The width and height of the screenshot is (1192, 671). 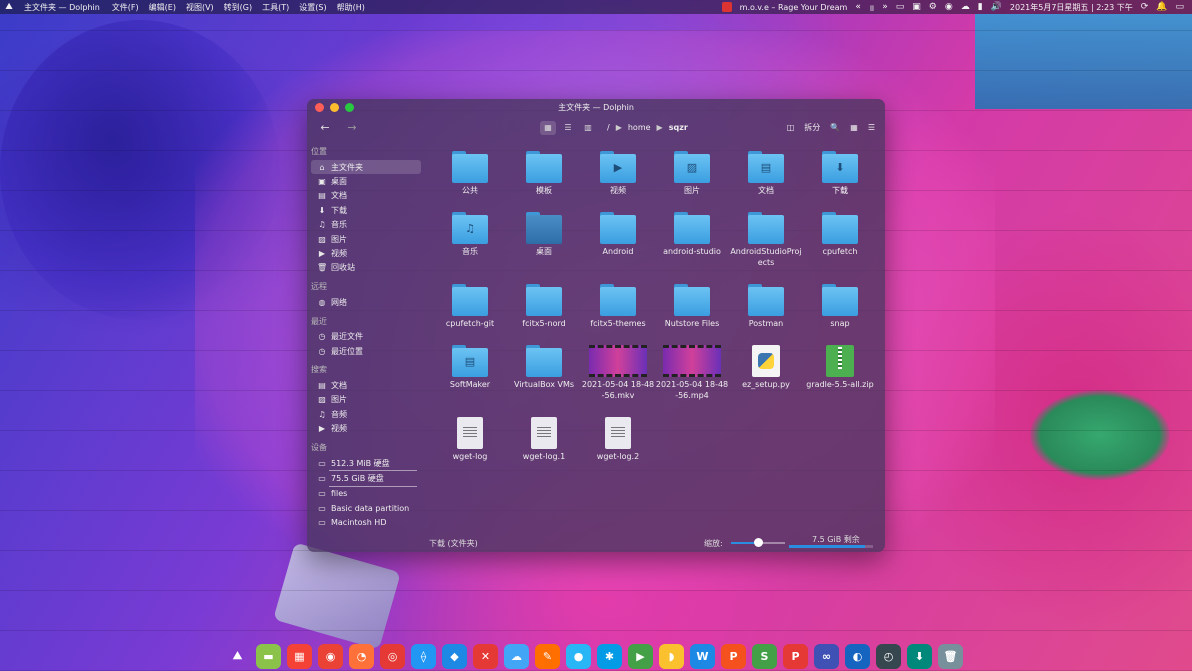 I want to click on file-item: cpufetch-git, so click(x=470, y=307).